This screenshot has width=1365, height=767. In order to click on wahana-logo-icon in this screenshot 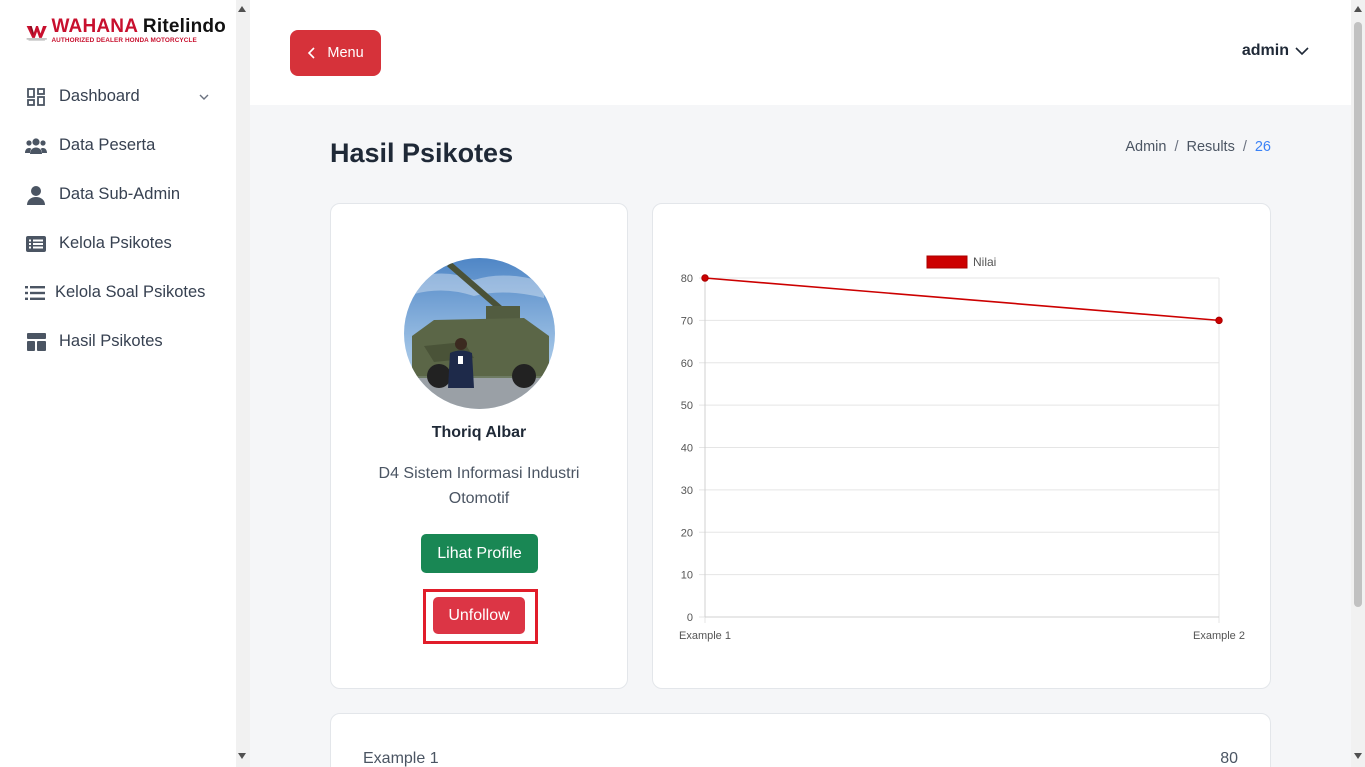, I will do `click(36, 33)`.